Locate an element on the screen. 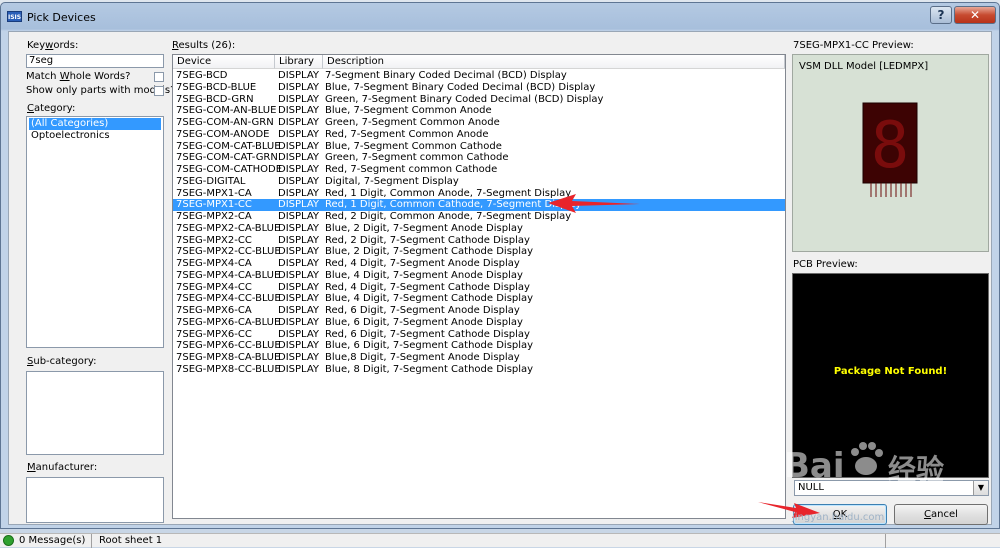 The image size is (1000, 548). cell-device: 7SEG-MPX1-CC is located at coordinates (214, 205).